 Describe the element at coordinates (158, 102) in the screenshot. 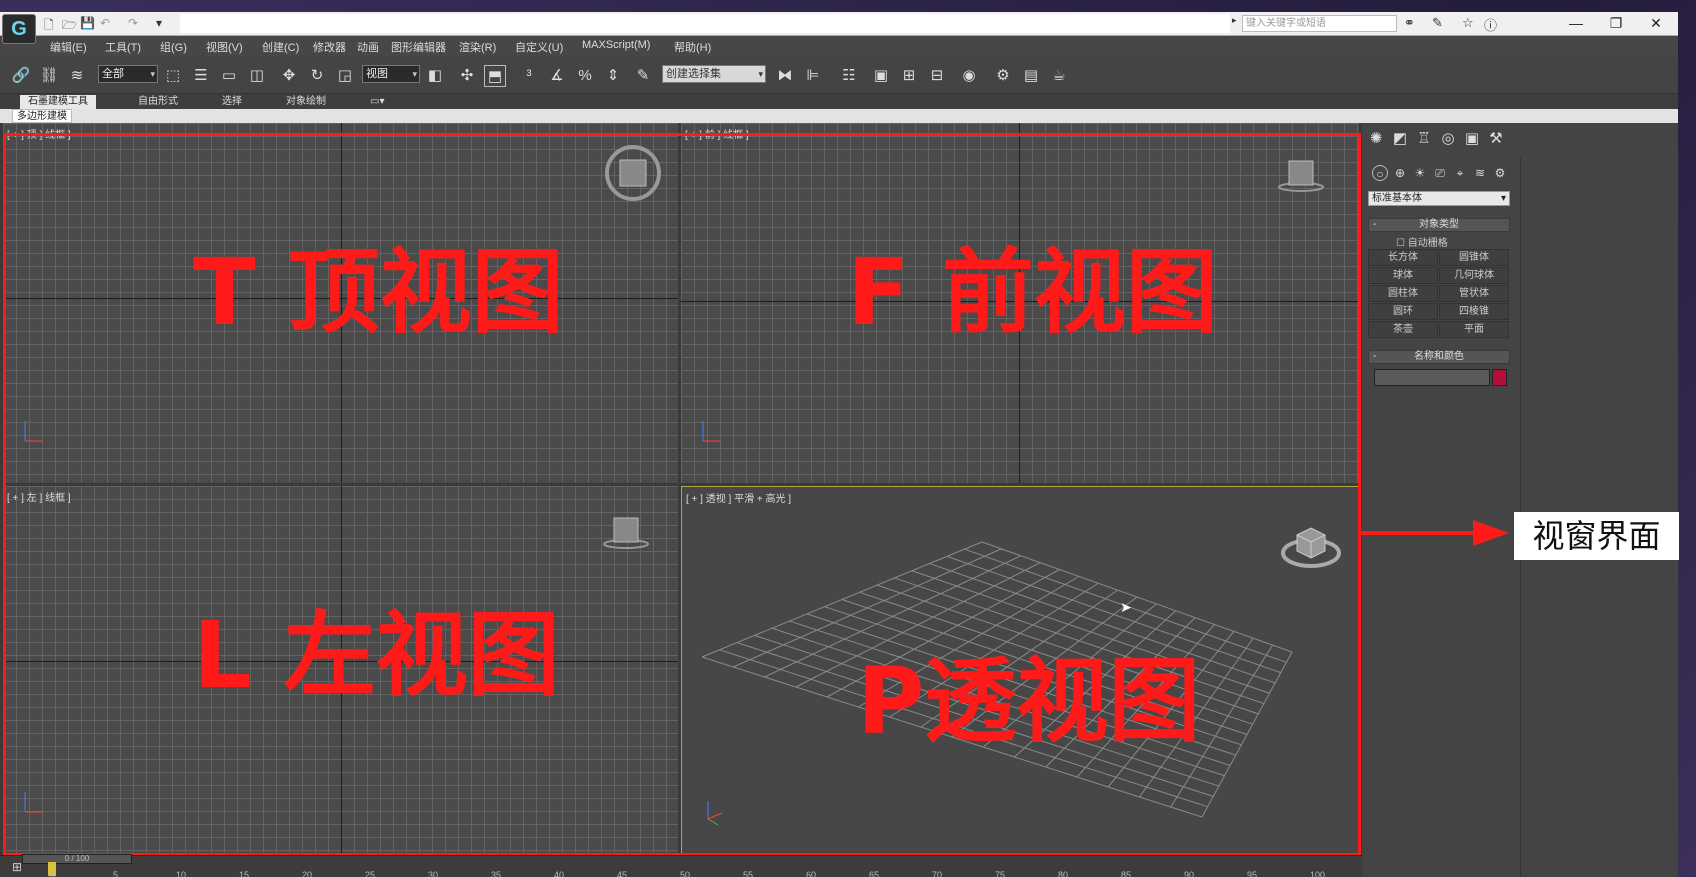

I see `ribbon-tab-freeform: 自由形式` at that location.